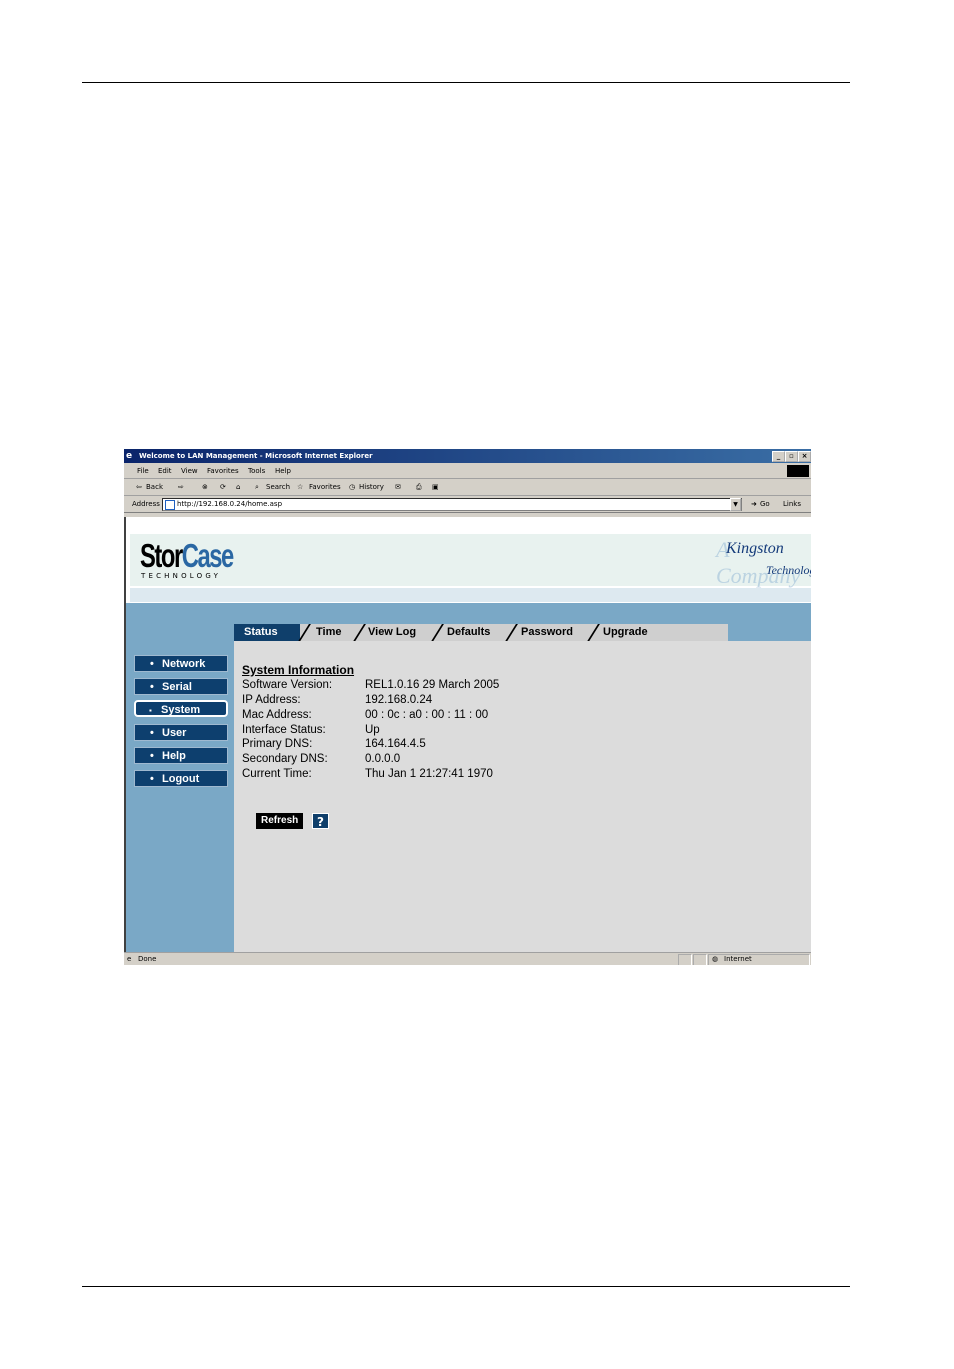  What do you see at coordinates (325, 487) in the screenshot?
I see `favorites-button: Favorites` at bounding box center [325, 487].